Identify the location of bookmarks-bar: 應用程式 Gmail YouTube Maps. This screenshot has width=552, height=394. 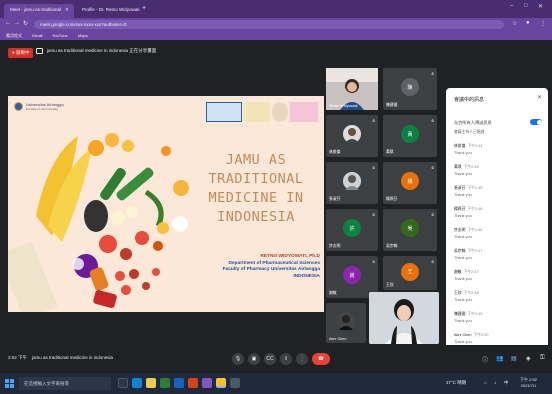
(276, 35).